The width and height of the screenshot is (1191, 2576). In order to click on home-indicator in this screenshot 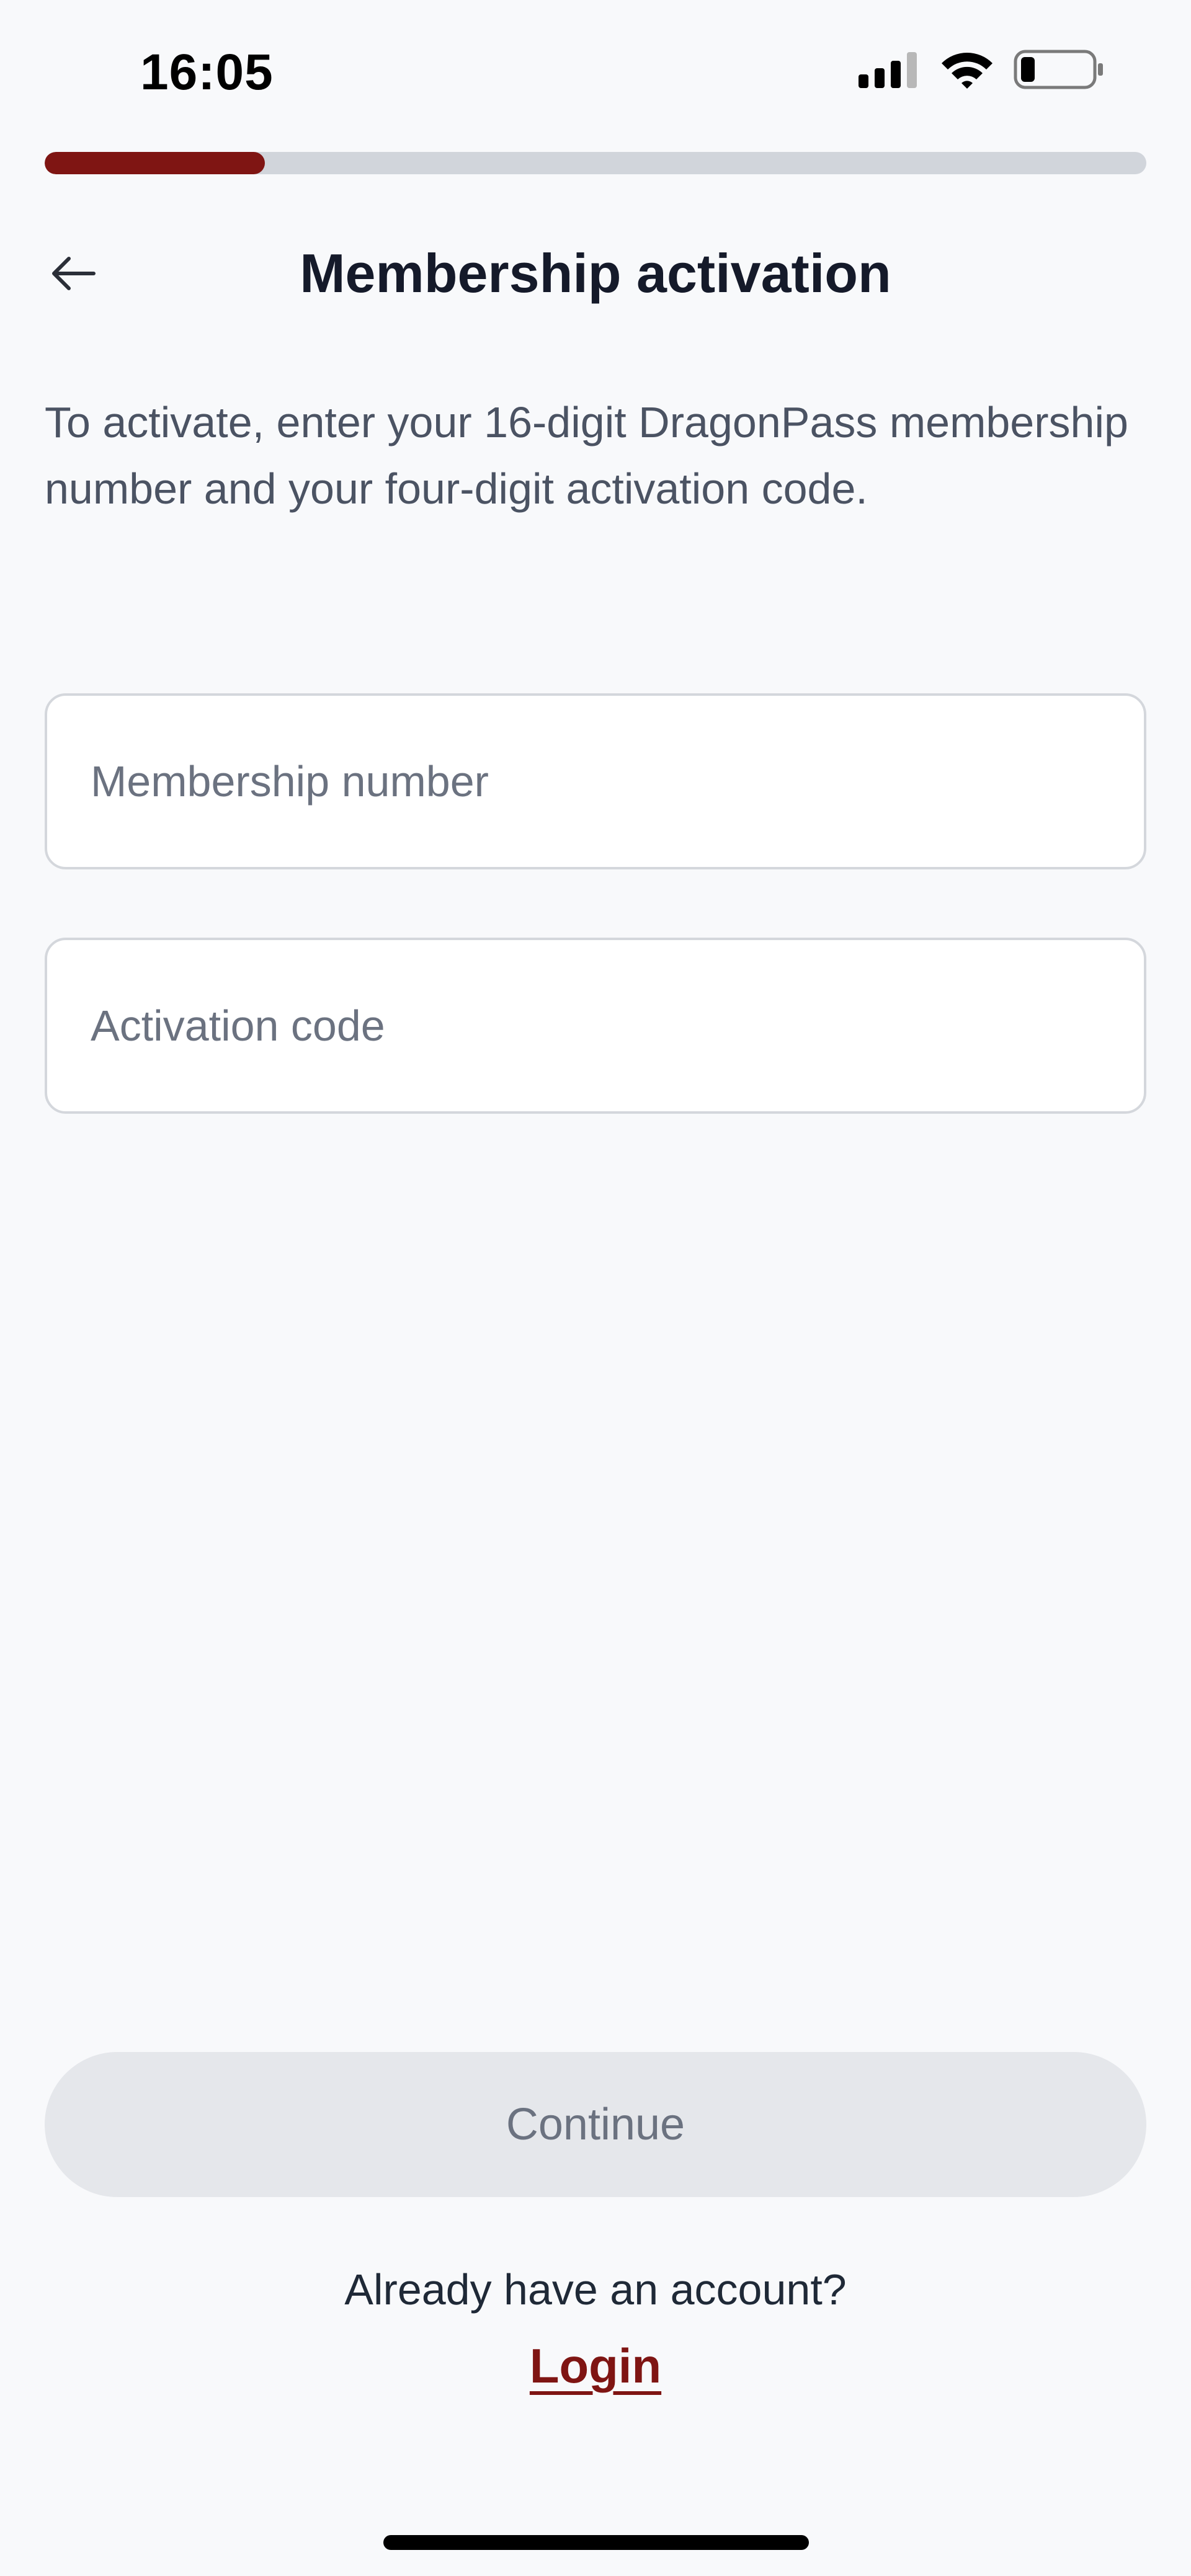, I will do `click(596, 2542)`.